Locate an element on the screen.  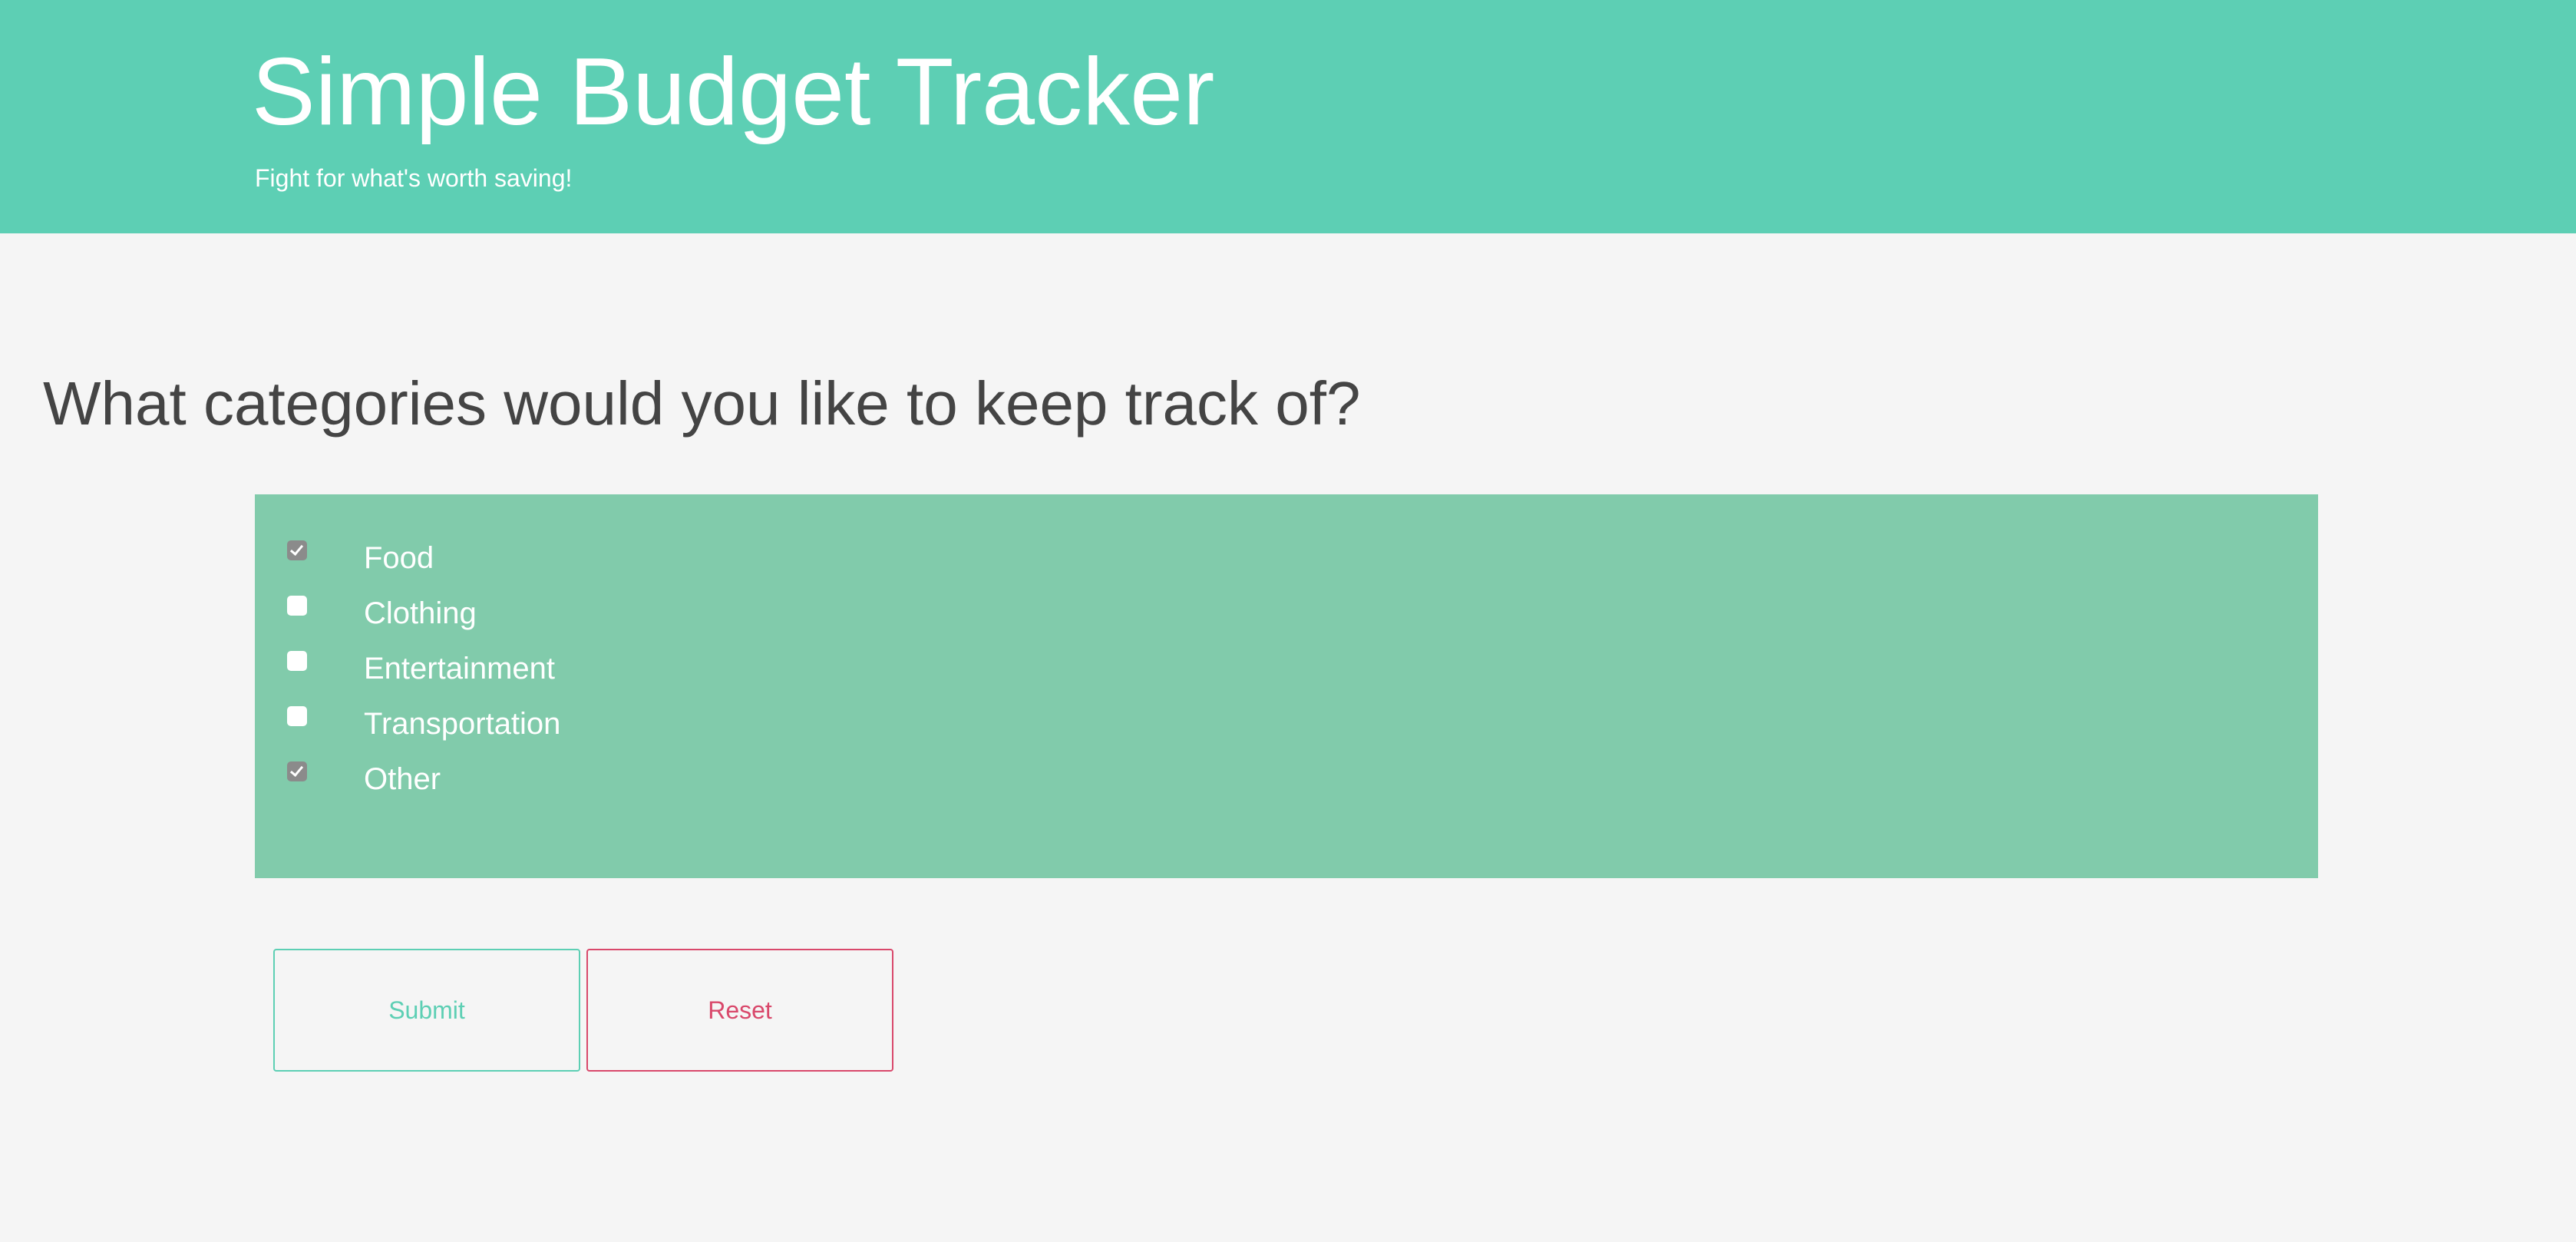
food-checkbox is located at coordinates (297, 550).